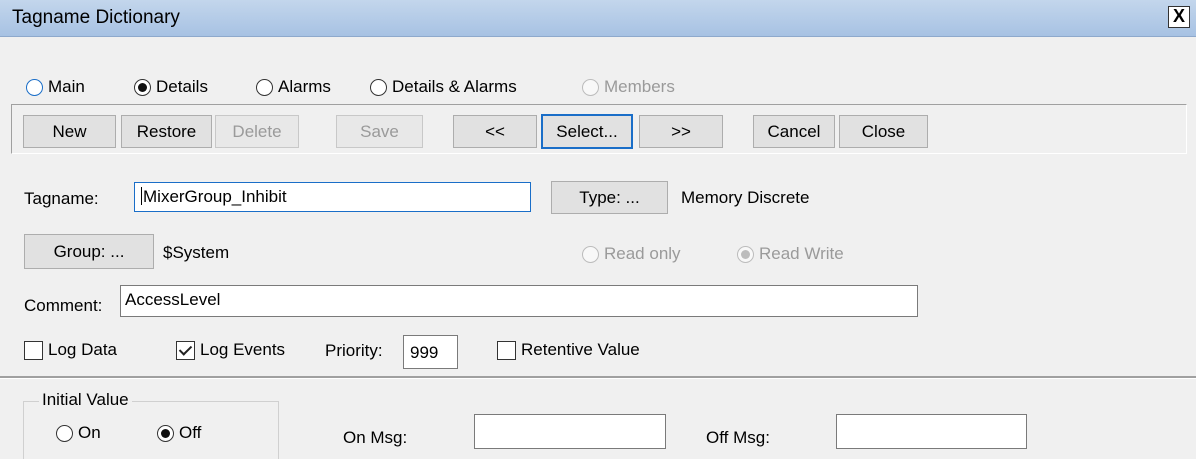  What do you see at coordinates (141, 196) in the screenshot?
I see `text-caret` at bounding box center [141, 196].